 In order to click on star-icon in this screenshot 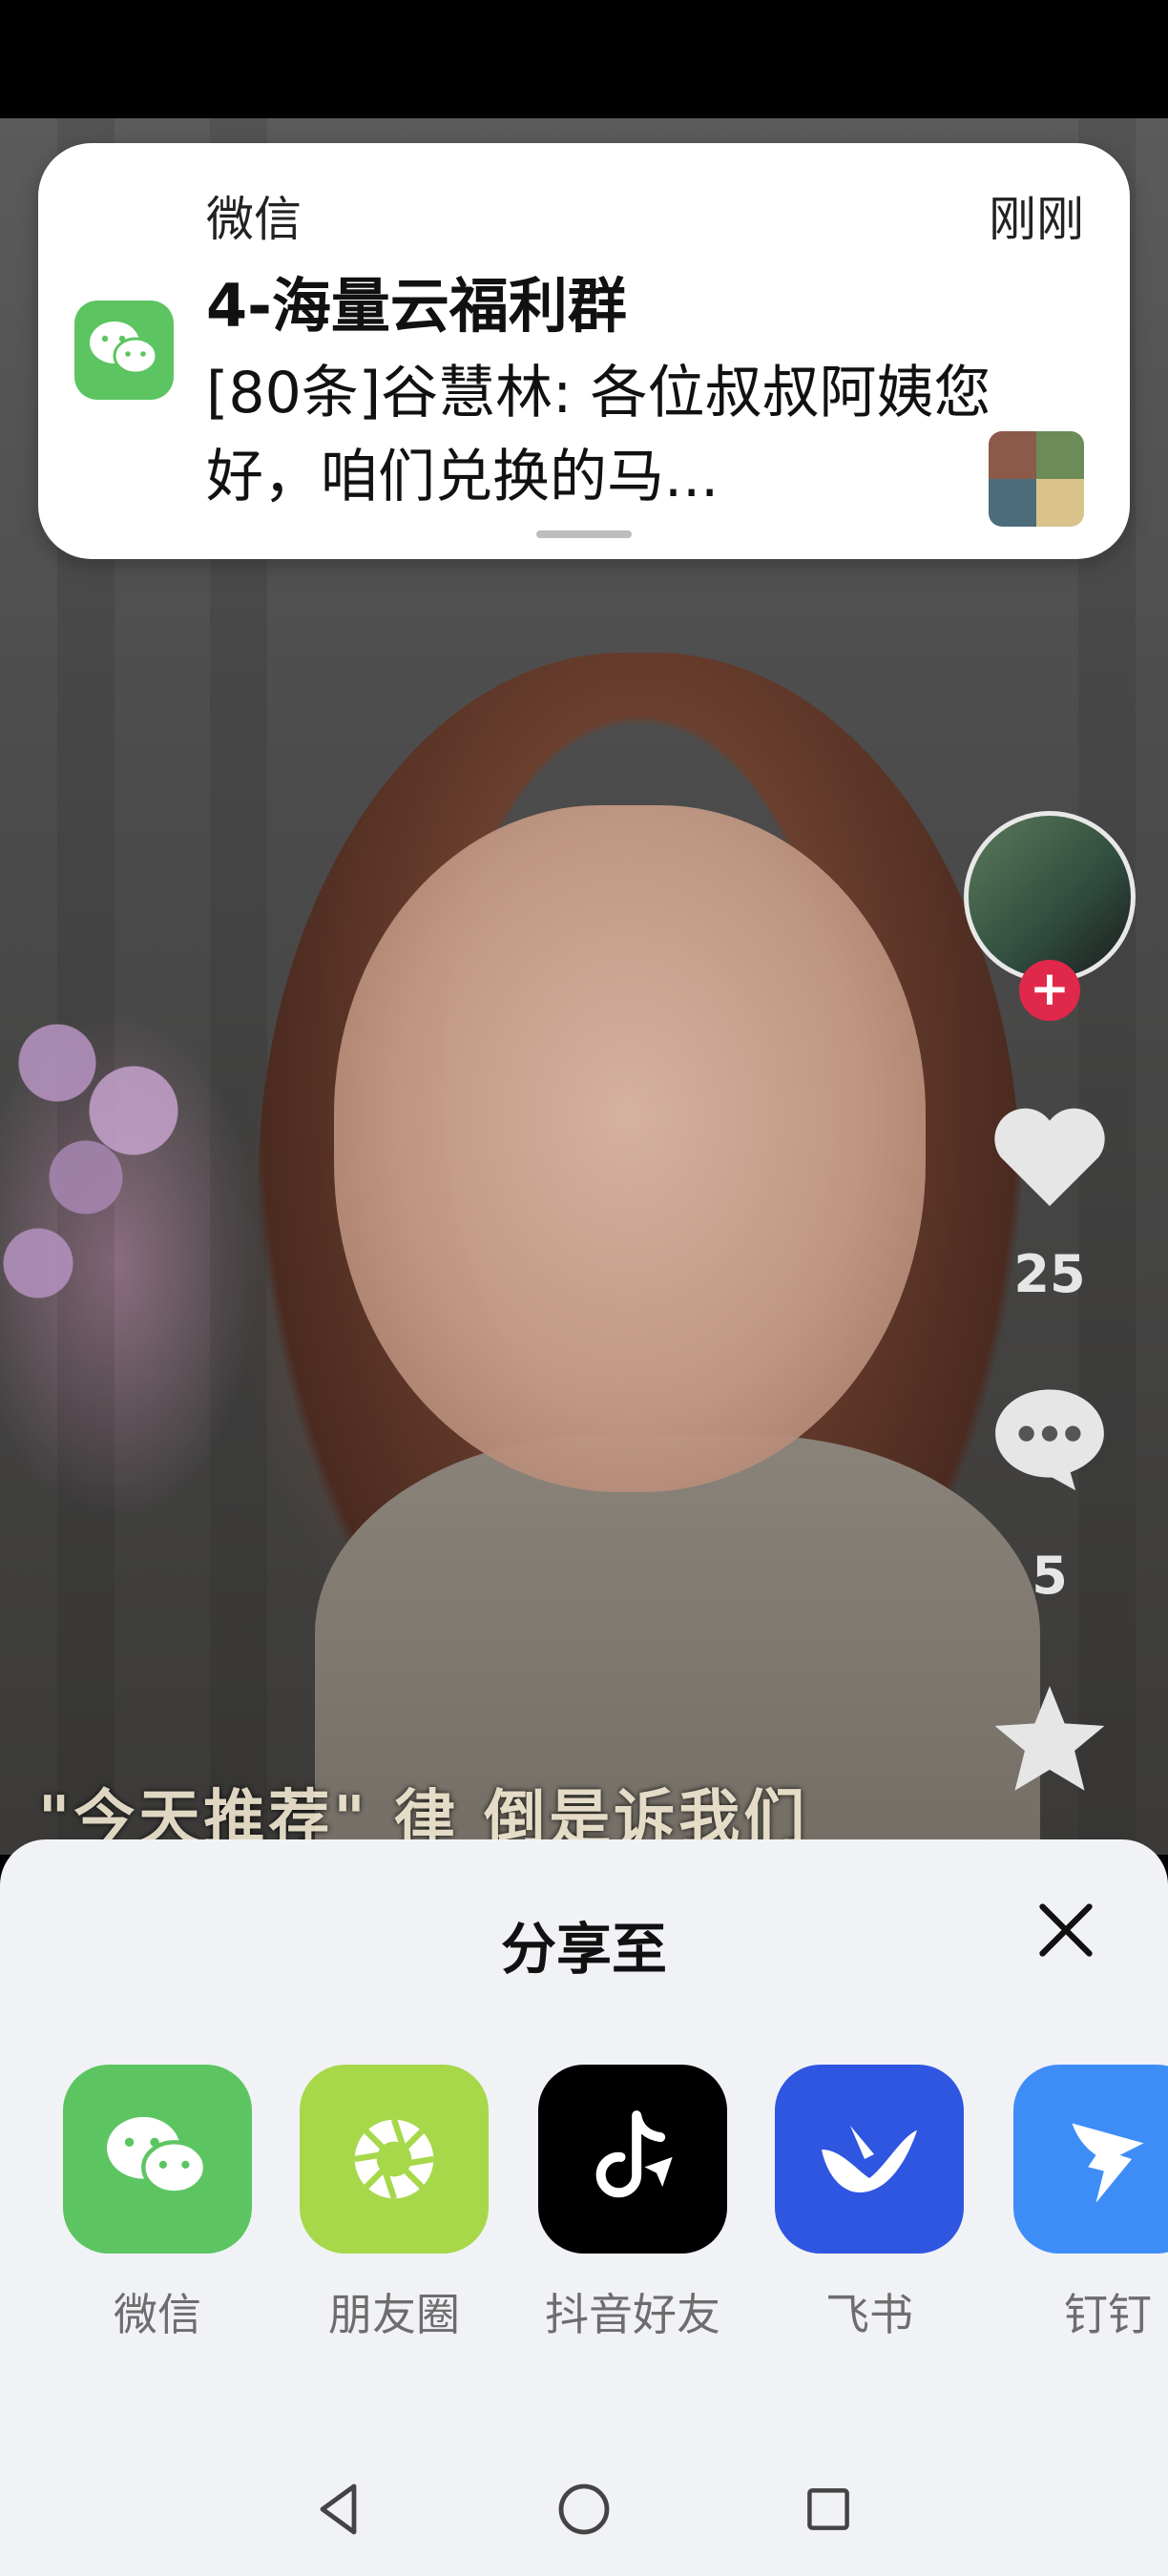, I will do `click(1049, 1738)`.